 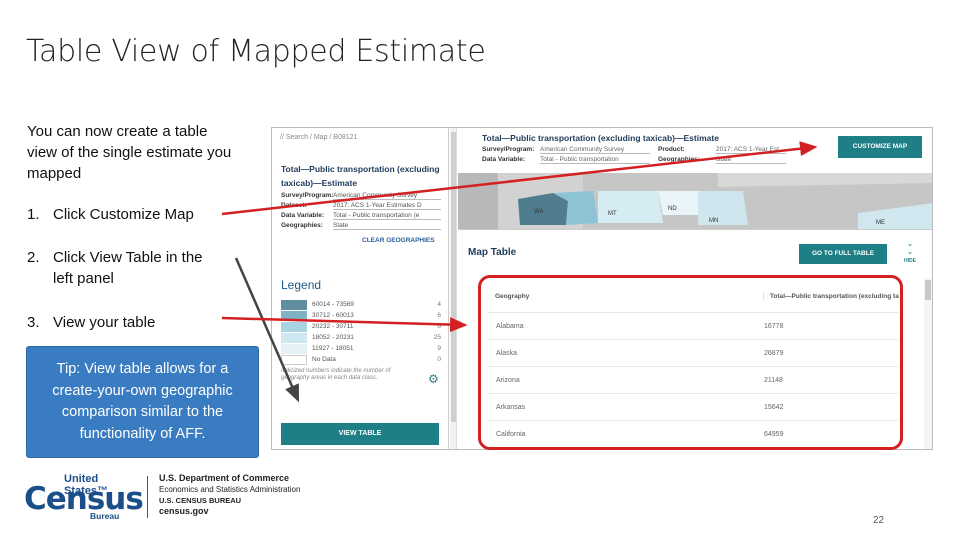 What do you see at coordinates (333, 315) in the screenshot?
I see `legend-label: 30712 - 60013` at bounding box center [333, 315].